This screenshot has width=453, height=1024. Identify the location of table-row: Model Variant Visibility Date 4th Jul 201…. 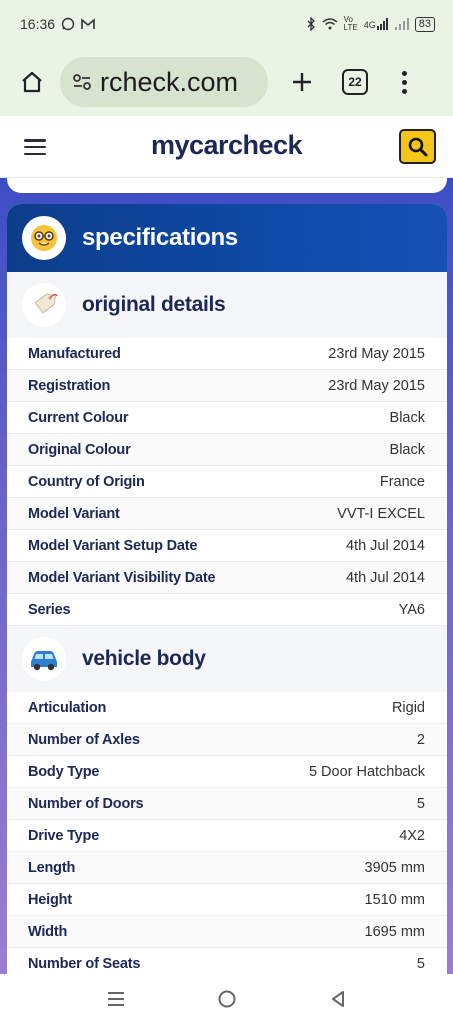
(227, 578).